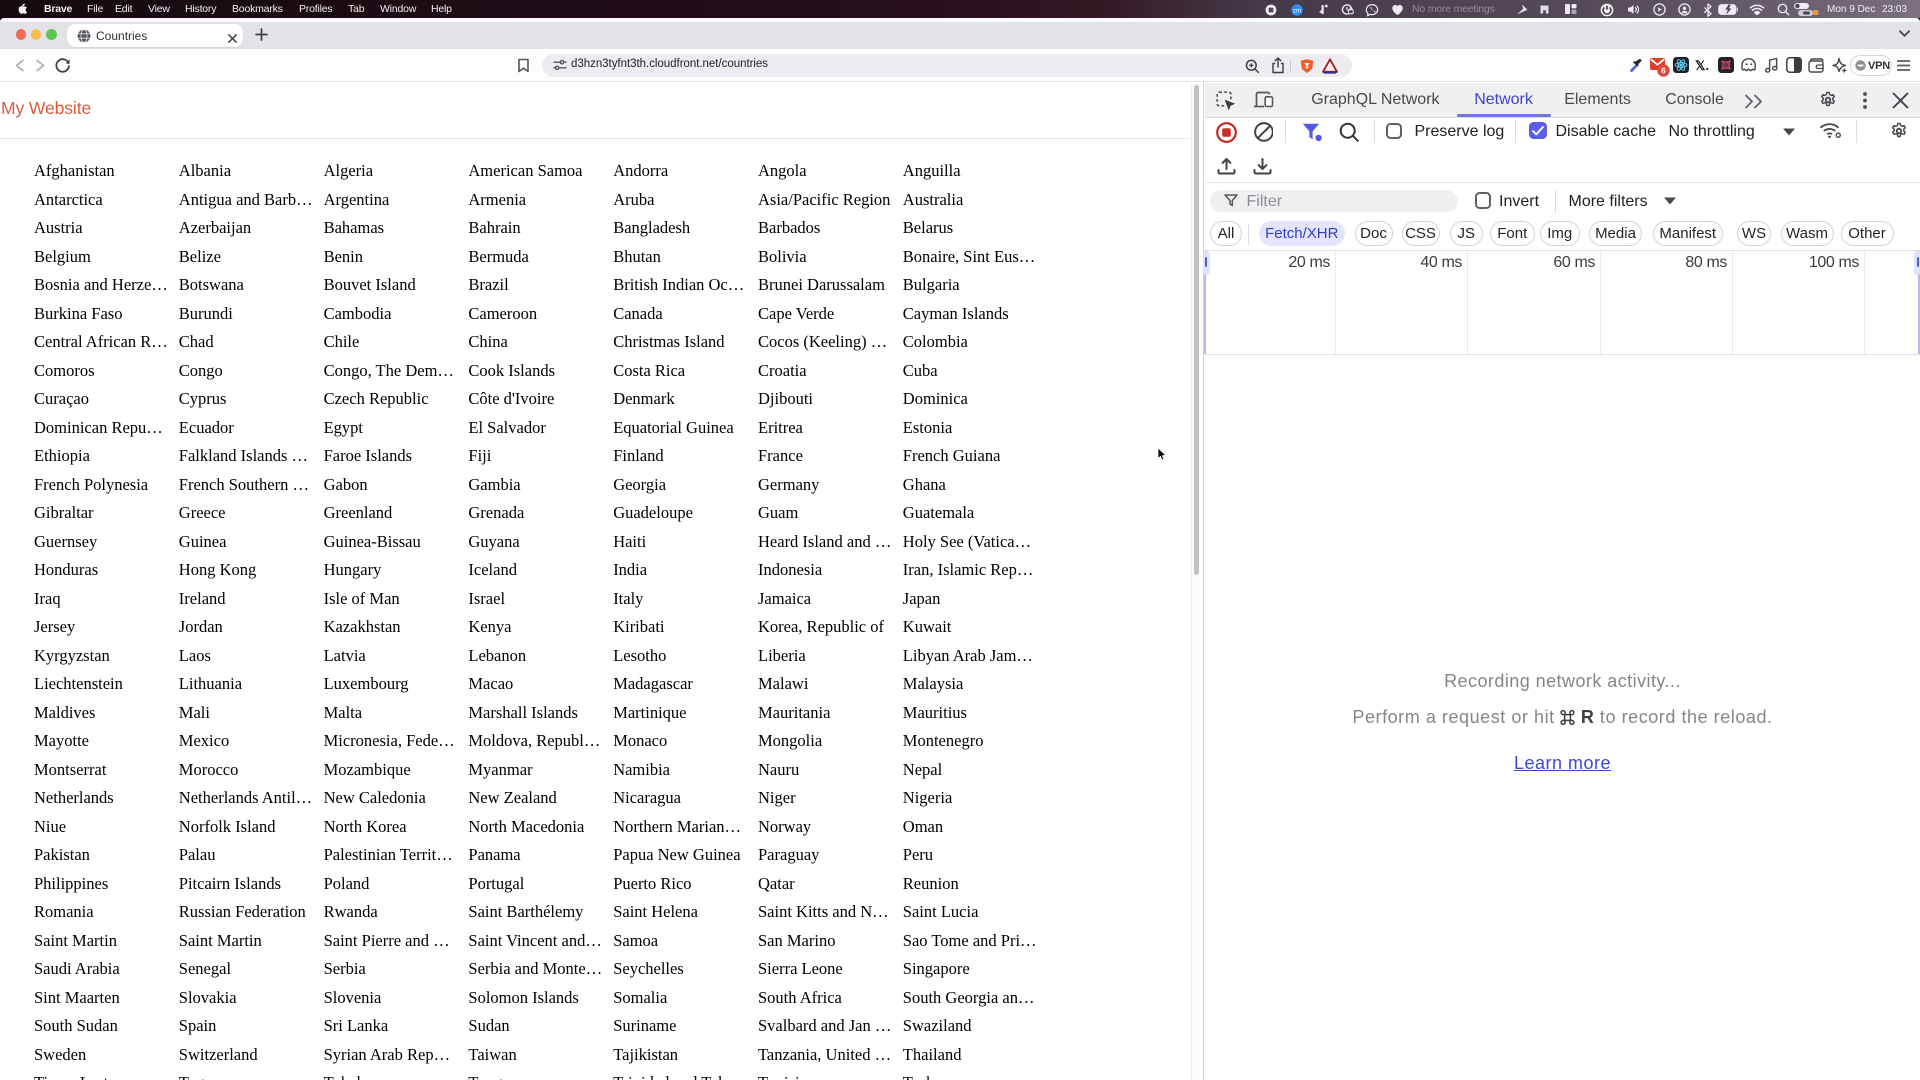 The height and width of the screenshot is (1080, 1920). Describe the element at coordinates (1297, 11) in the screenshot. I see `svg-text: zm` at that location.